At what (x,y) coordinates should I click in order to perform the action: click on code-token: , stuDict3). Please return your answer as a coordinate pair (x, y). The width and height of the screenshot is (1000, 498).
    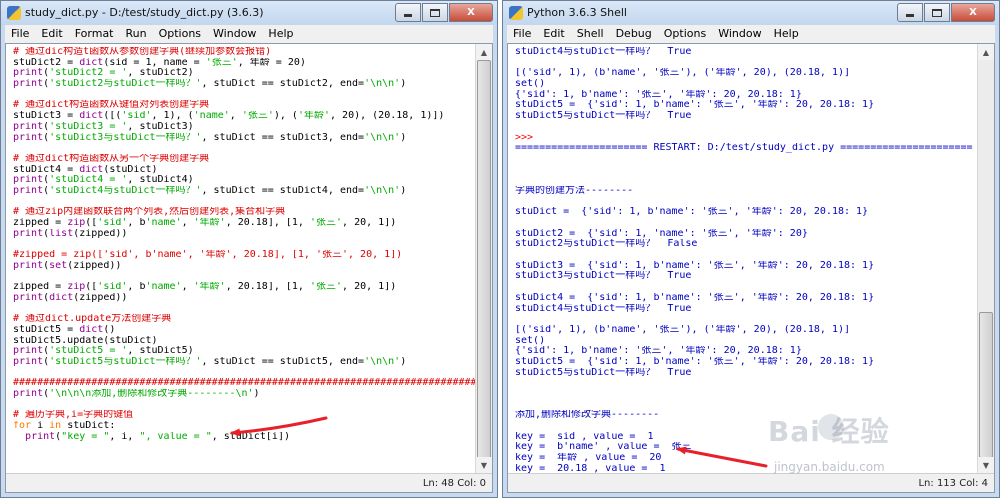
    Looking at the image, I should click on (160, 126).